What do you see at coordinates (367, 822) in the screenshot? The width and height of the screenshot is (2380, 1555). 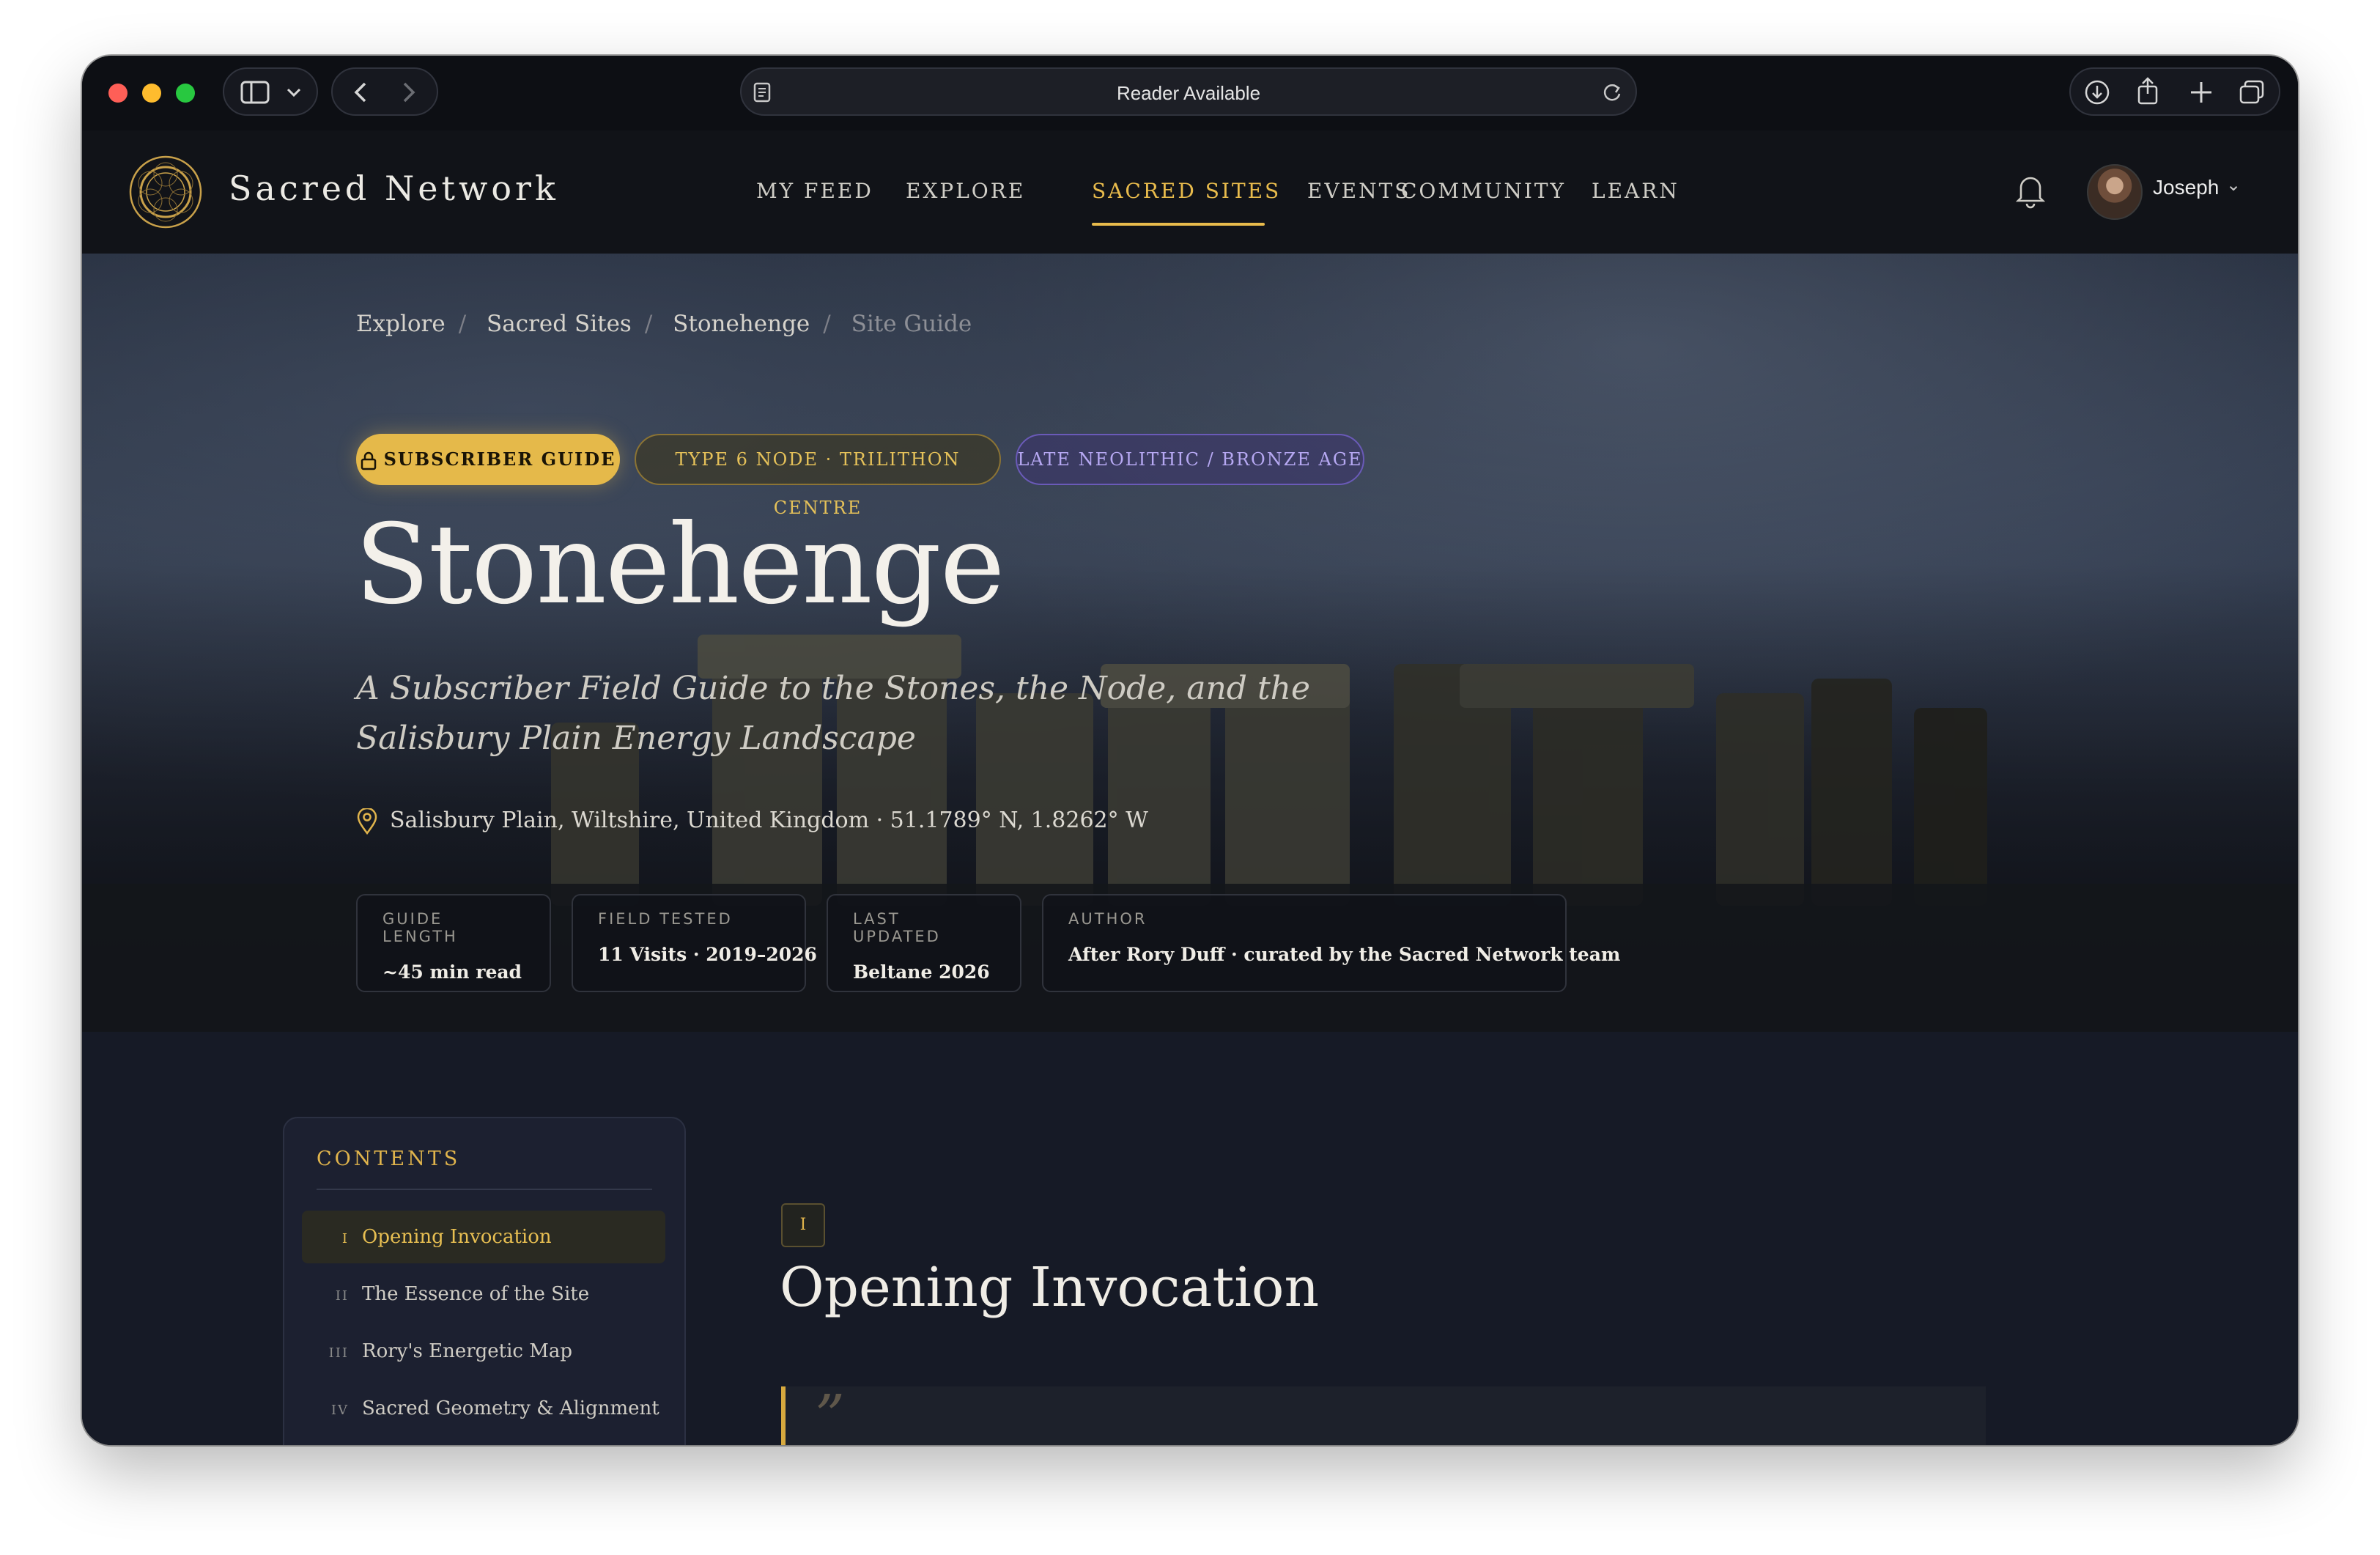 I see `location-pin-icon` at bounding box center [367, 822].